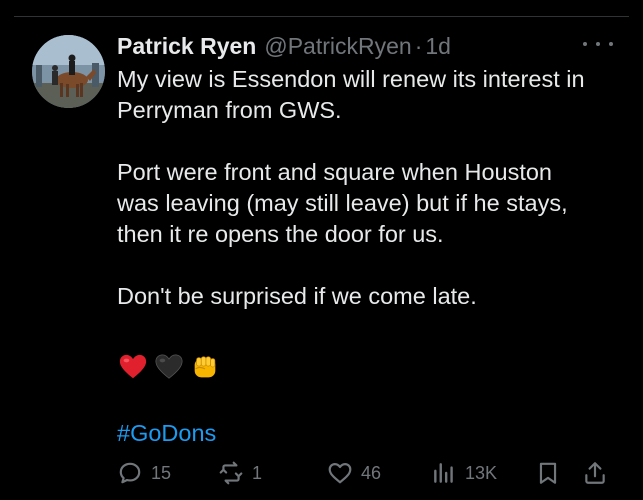 Image resolution: width=643 pixels, height=500 pixels. I want to click on black-heart-icon, so click(169, 366).